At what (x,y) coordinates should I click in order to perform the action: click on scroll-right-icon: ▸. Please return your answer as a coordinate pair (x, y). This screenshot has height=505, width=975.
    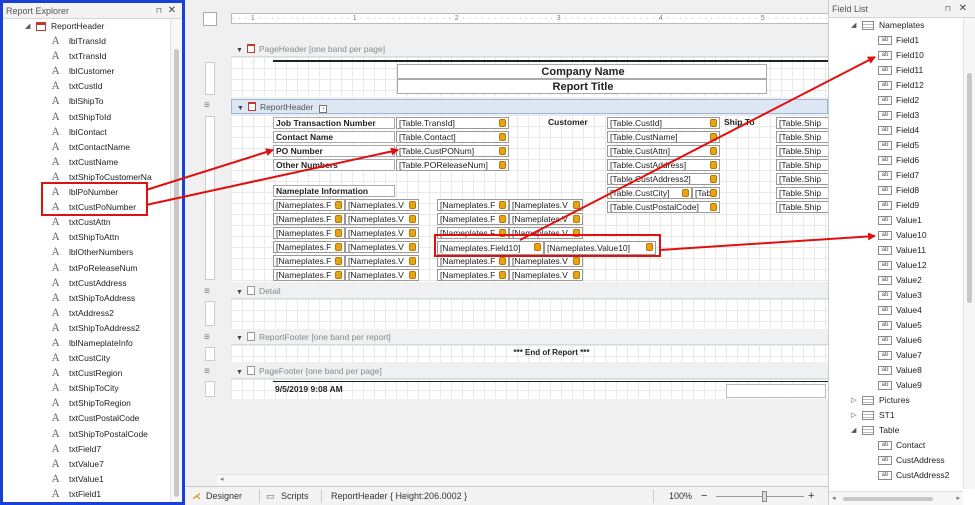
    Looking at the image, I should click on (958, 498).